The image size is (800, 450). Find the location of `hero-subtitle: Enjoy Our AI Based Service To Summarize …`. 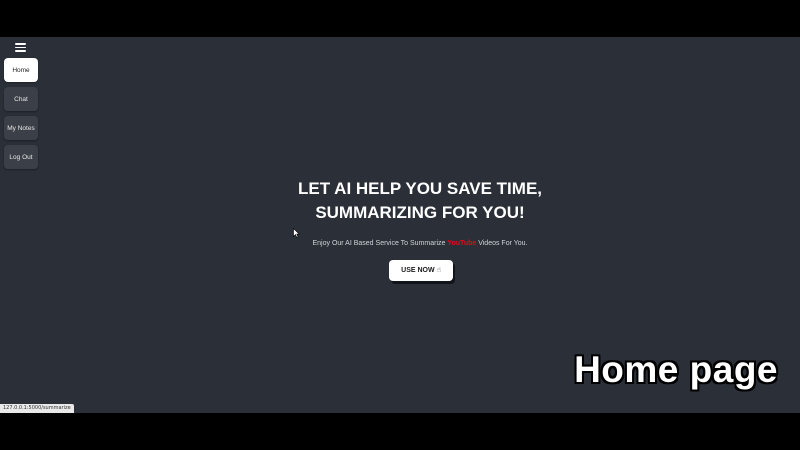

hero-subtitle: Enjoy Our AI Based Service To Summarize … is located at coordinates (420, 243).